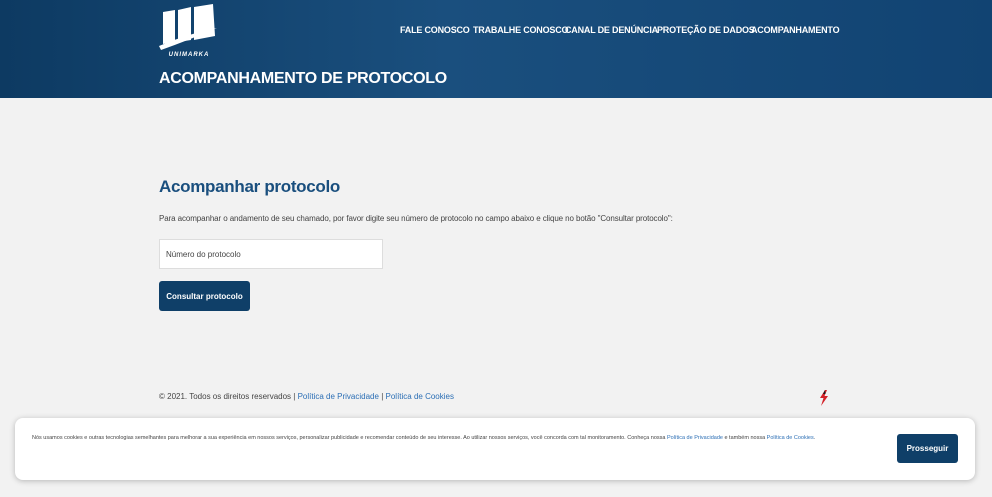 The height and width of the screenshot is (497, 992). Describe the element at coordinates (824, 398) in the screenshot. I see `bolt-icon` at that location.